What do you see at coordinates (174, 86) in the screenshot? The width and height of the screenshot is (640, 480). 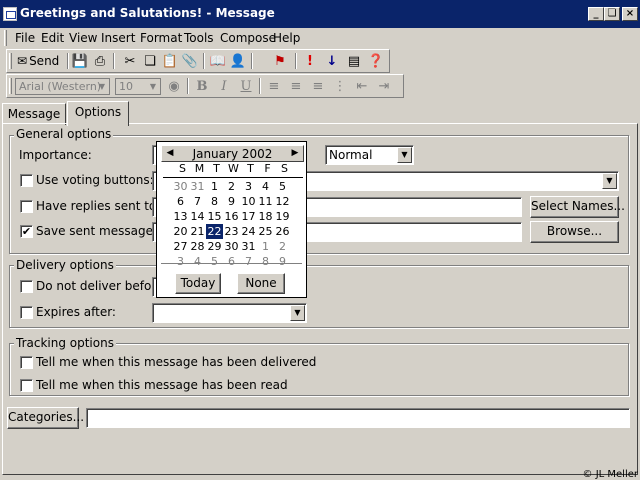 I see `font-color-icon: ◉` at bounding box center [174, 86].